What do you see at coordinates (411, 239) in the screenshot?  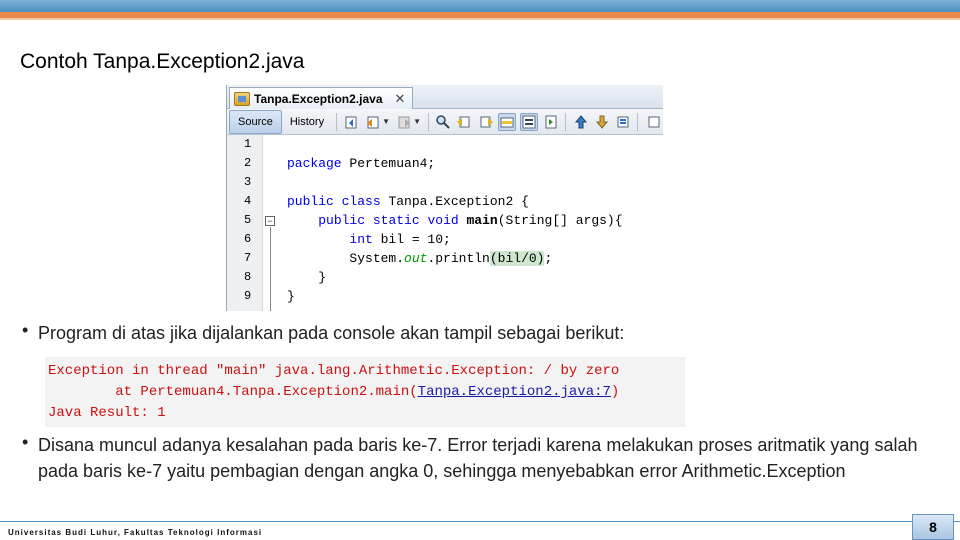 I see `code-text: bil = 10;` at bounding box center [411, 239].